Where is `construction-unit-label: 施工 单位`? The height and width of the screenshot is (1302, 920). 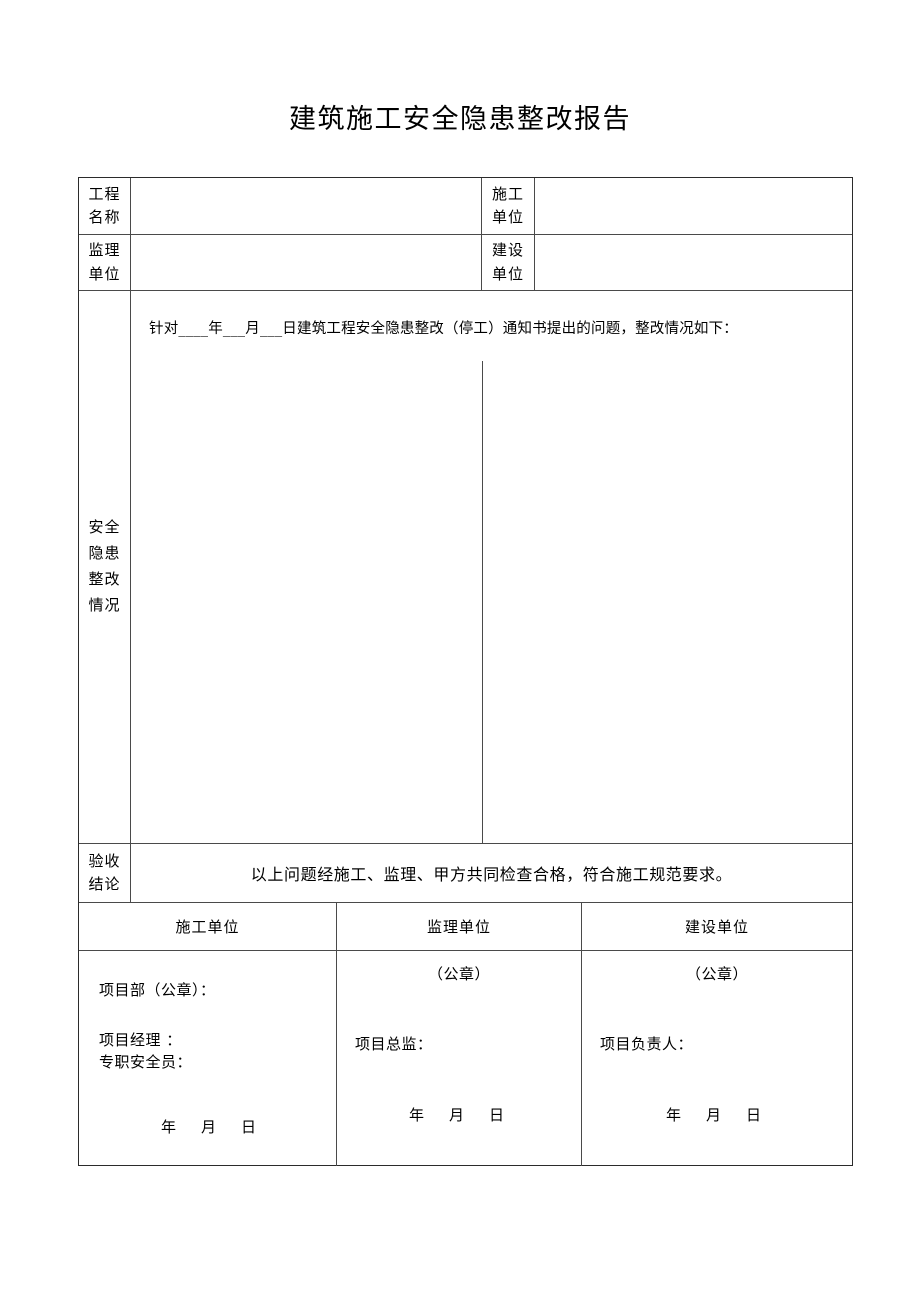 construction-unit-label: 施工 单位 is located at coordinates (507, 205).